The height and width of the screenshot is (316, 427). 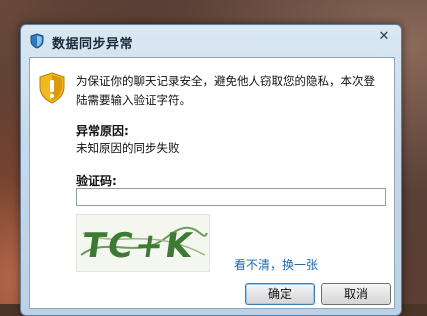 What do you see at coordinates (52, 88) in the screenshot?
I see `warning-shield-icon` at bounding box center [52, 88].